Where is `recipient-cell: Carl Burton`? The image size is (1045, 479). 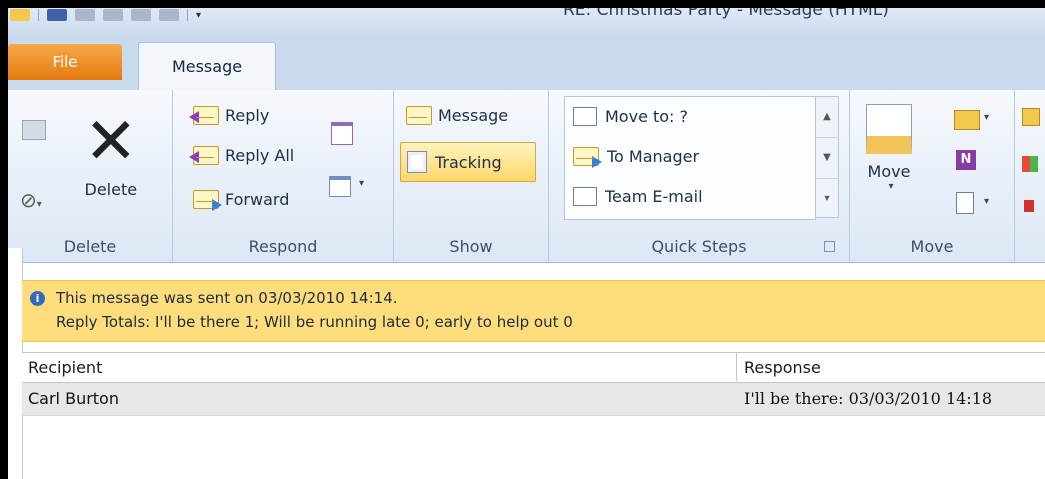
recipient-cell: Carl Burton is located at coordinates (73, 398).